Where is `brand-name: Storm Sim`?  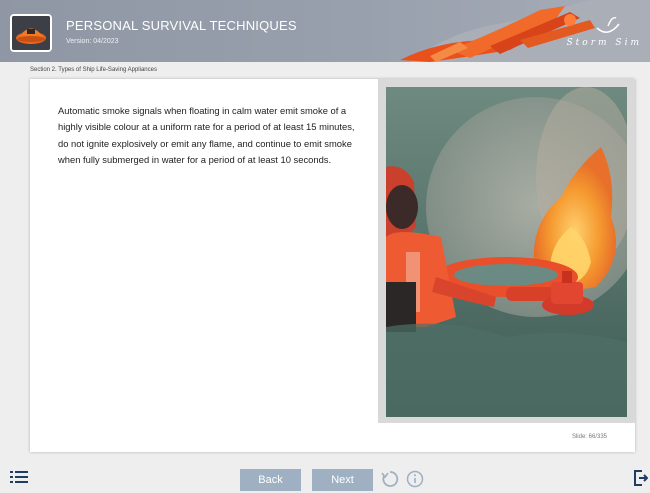 brand-name: Storm Sim is located at coordinates (604, 43).